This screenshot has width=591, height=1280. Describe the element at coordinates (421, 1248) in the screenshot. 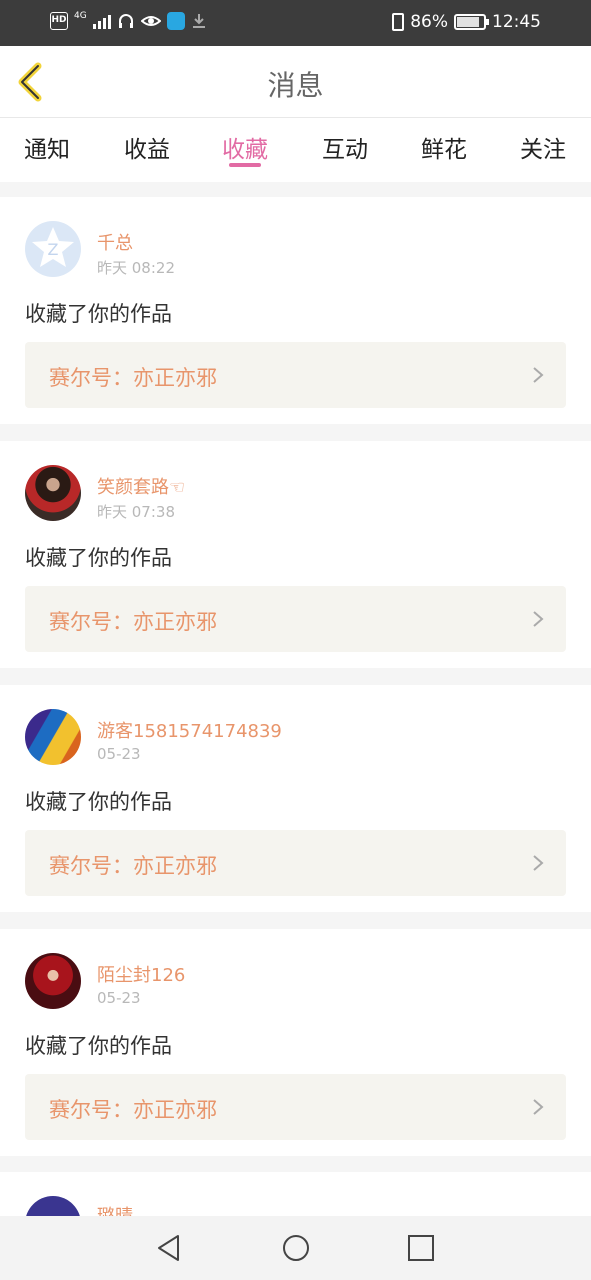

I see `nav-recents-icon` at that location.